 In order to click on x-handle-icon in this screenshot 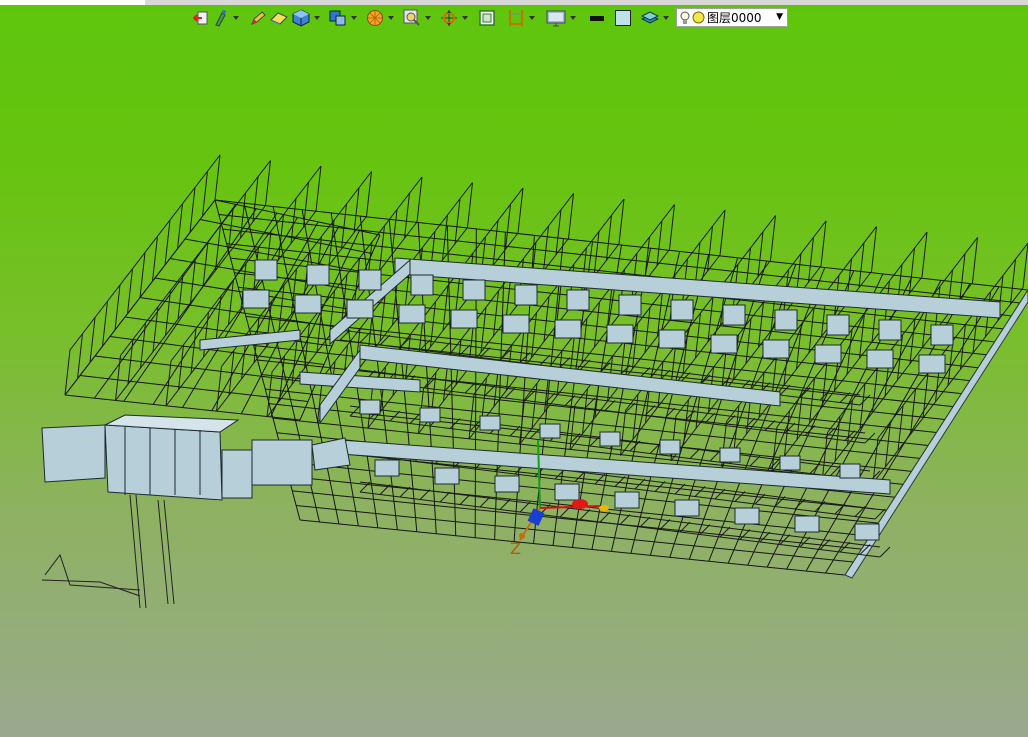, I will do `click(580, 504)`.